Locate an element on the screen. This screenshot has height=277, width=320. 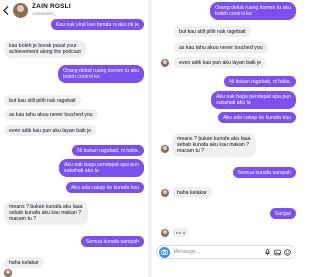
contact-name: ZAIN ROSLI is located at coordinates (51, 6).